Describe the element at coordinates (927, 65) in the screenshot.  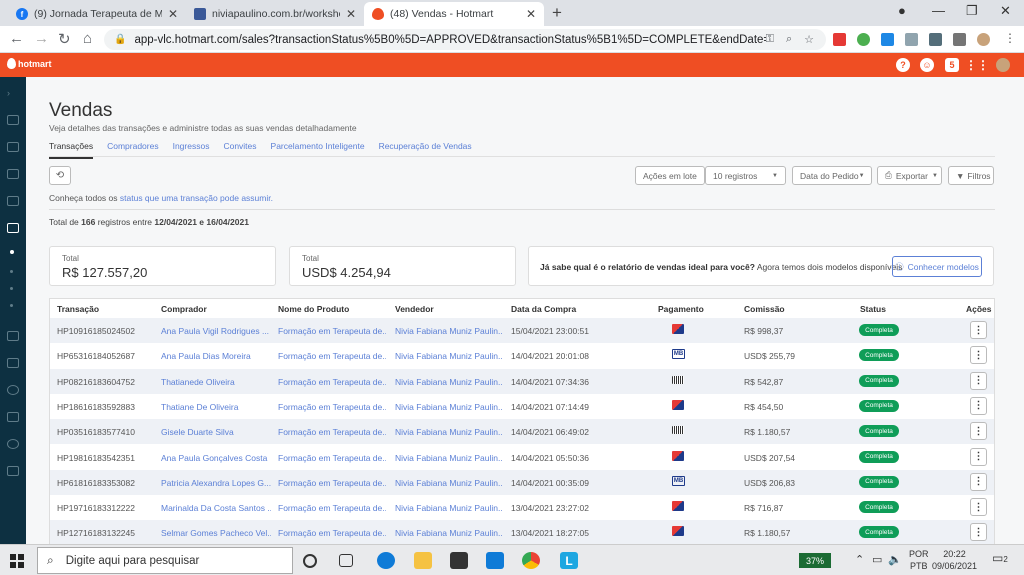
I see `support-icon: ☺` at that location.